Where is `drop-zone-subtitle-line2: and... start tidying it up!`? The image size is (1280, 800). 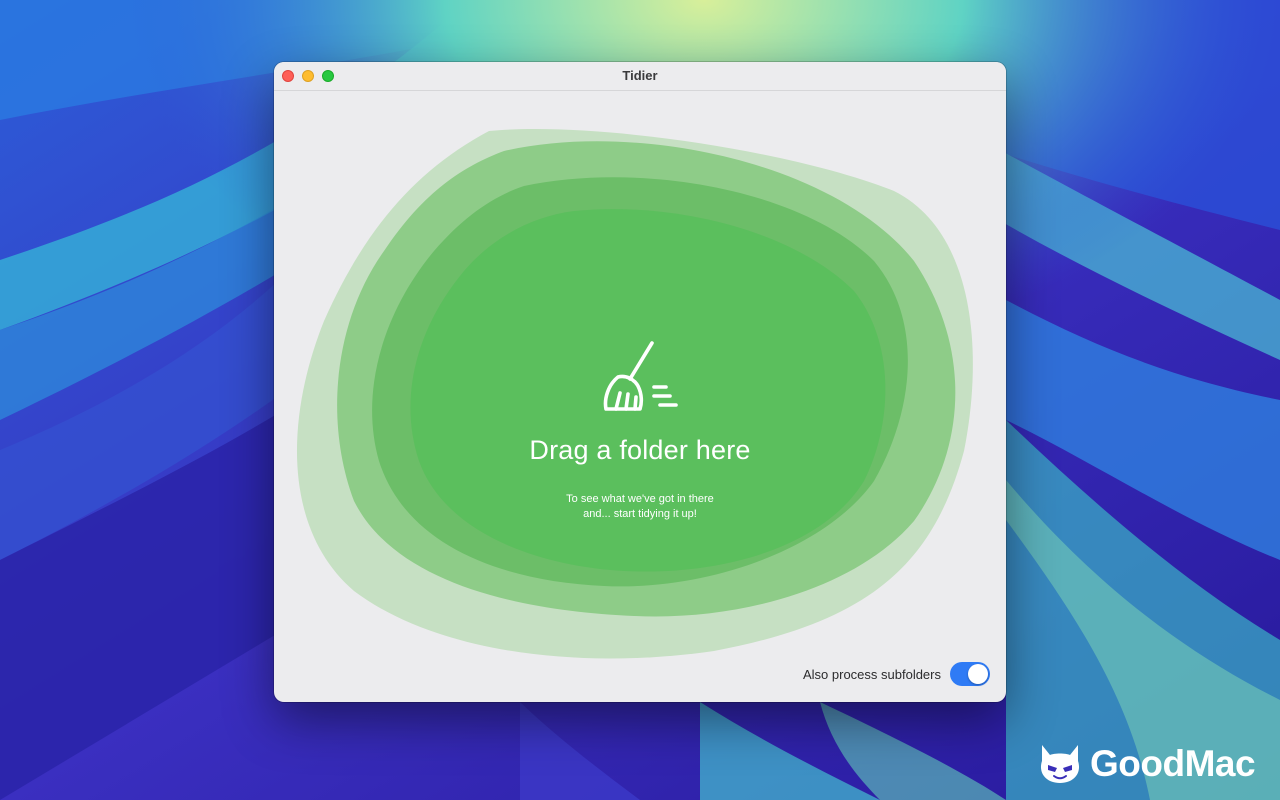
drop-zone-subtitle-line2: and... start tidying it up! is located at coordinates (640, 514).